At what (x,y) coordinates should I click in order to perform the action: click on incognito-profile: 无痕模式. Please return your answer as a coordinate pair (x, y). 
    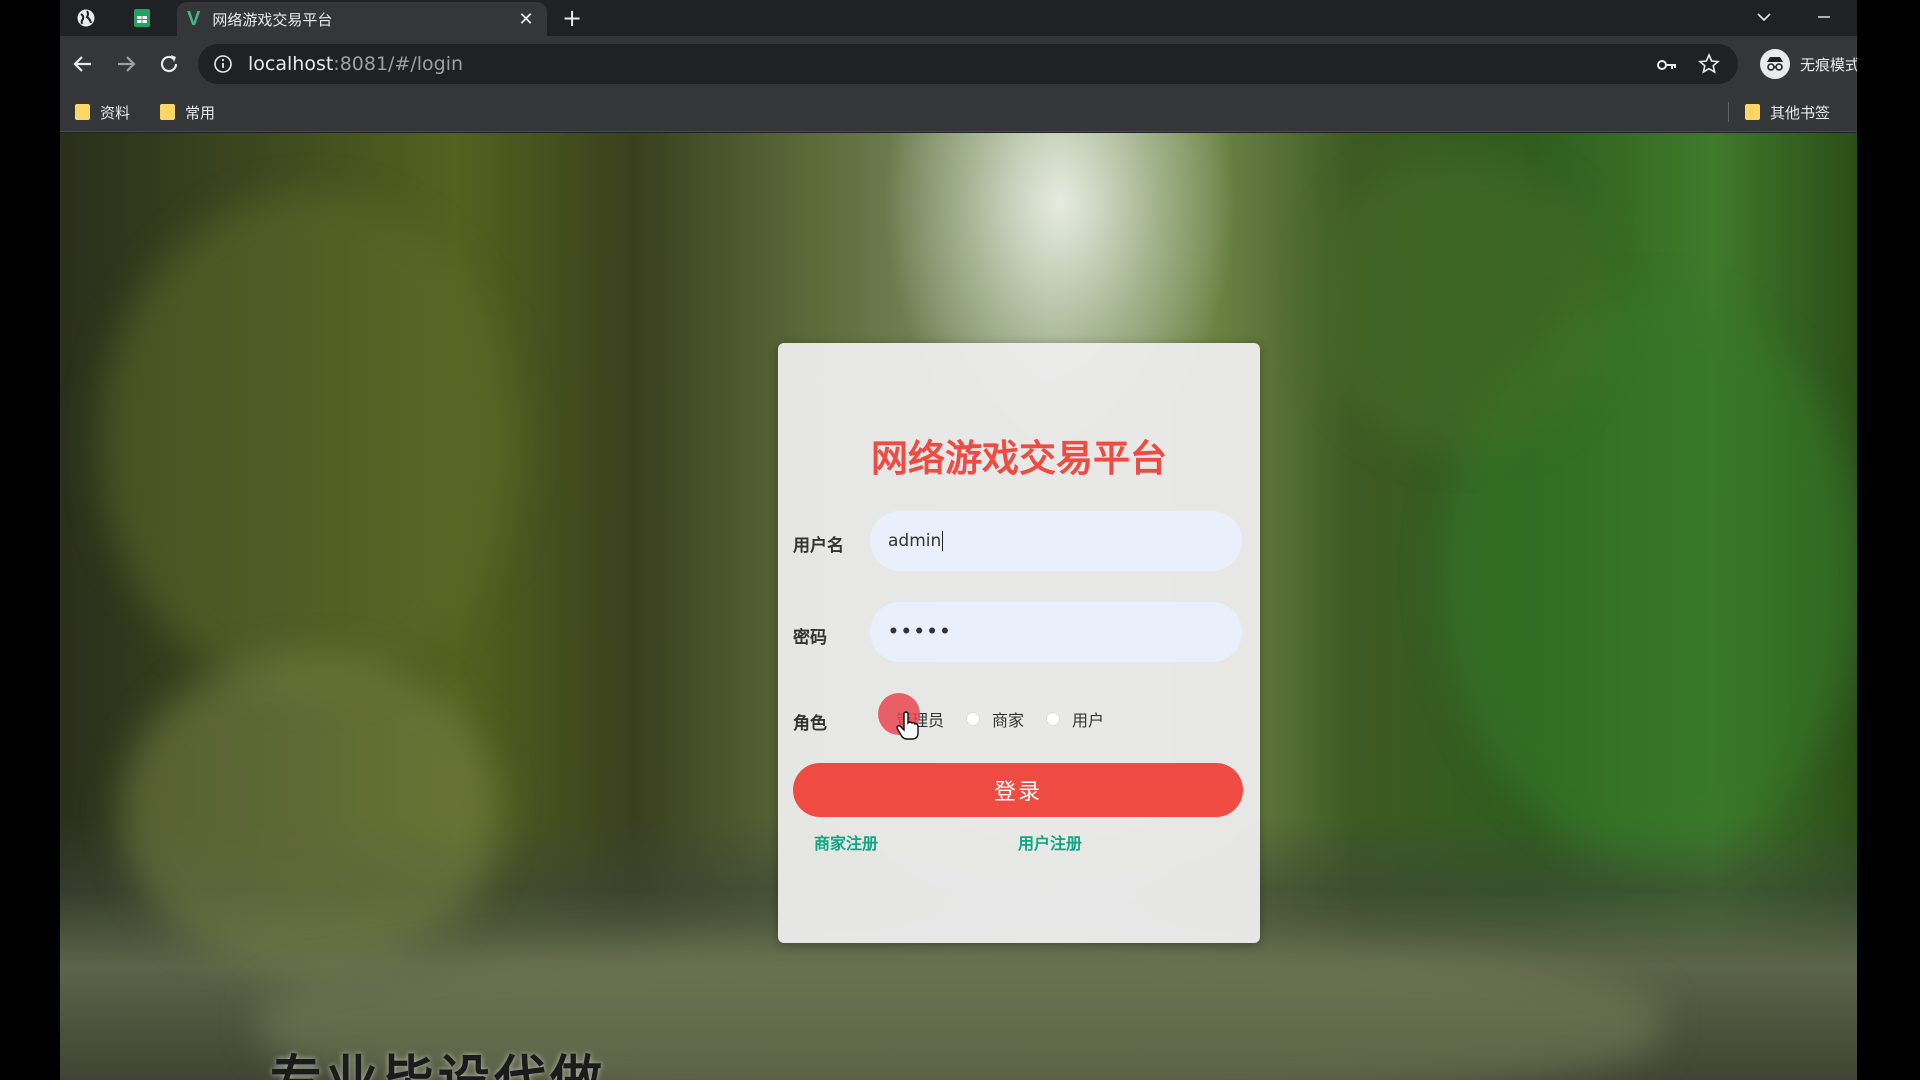
    Looking at the image, I should click on (1808, 64).